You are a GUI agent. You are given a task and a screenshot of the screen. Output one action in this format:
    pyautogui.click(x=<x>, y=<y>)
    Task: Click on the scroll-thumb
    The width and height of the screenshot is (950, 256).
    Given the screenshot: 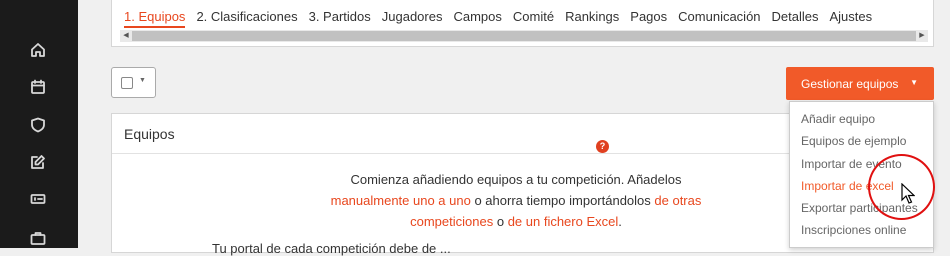 What is the action you would take?
    pyautogui.click(x=524, y=36)
    